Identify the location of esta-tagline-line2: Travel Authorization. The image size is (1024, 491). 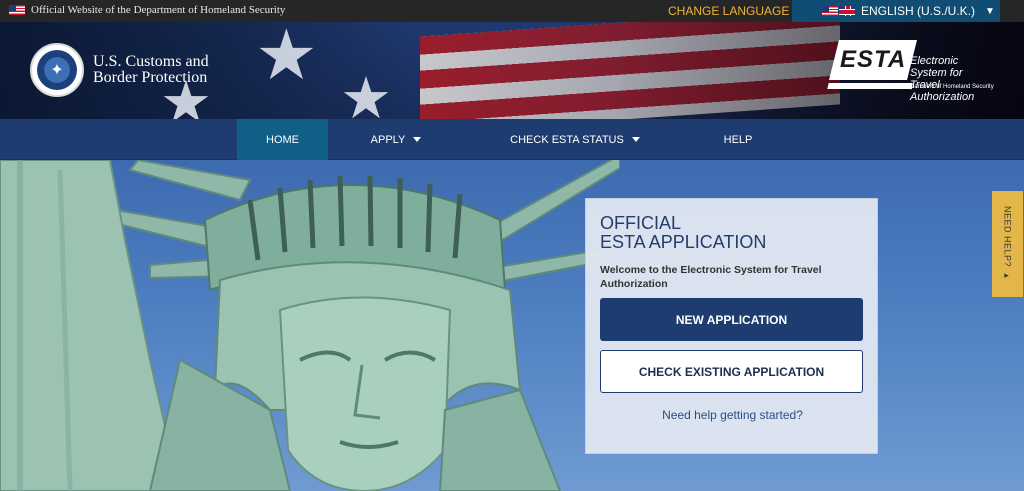
(942, 91).